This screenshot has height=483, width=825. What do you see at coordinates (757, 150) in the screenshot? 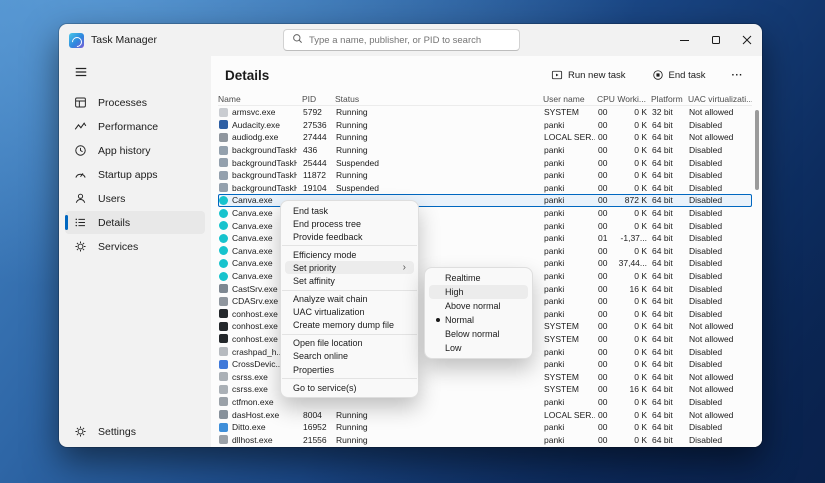
I see `scrollbar-thumb` at bounding box center [757, 150].